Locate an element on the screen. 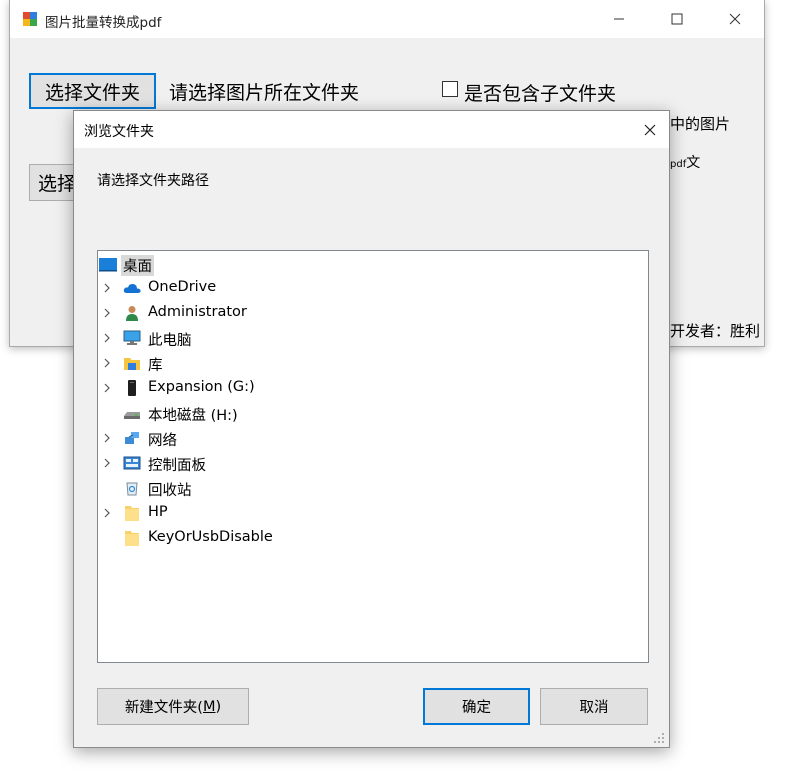  tree-item-label: 本地磁盘 (H:) is located at coordinates (193, 416).